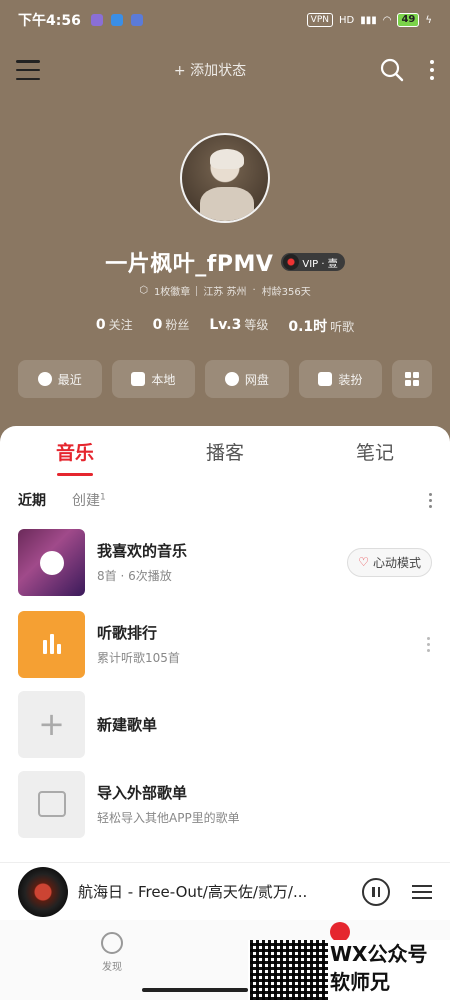  I want to click on import-icon, so click(51, 804).